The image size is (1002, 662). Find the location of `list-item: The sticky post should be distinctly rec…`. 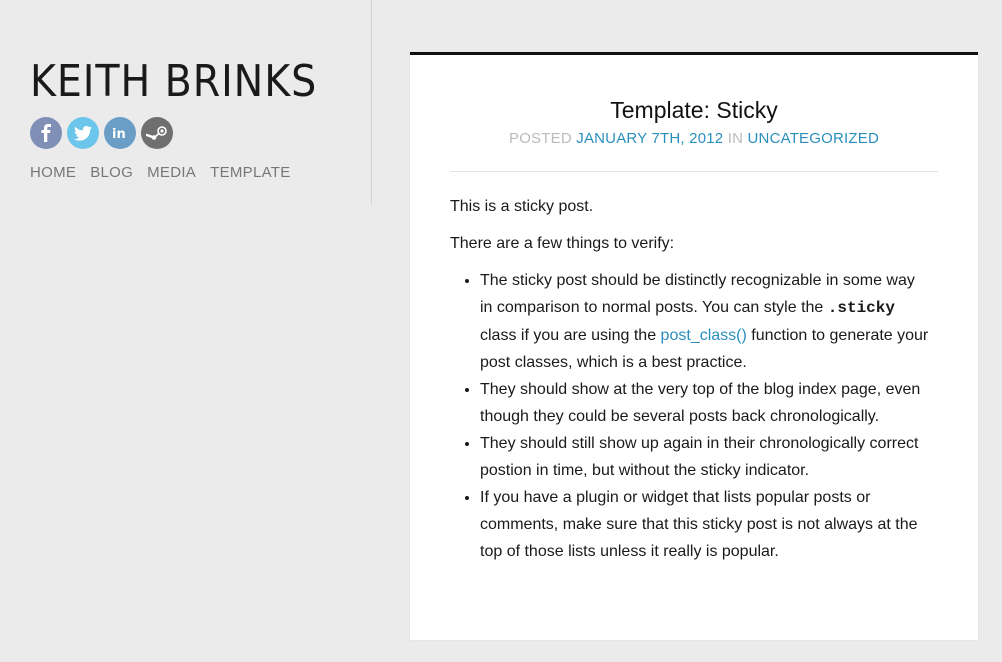

list-item: The sticky post should be distinctly rec… is located at coordinates (705, 321).